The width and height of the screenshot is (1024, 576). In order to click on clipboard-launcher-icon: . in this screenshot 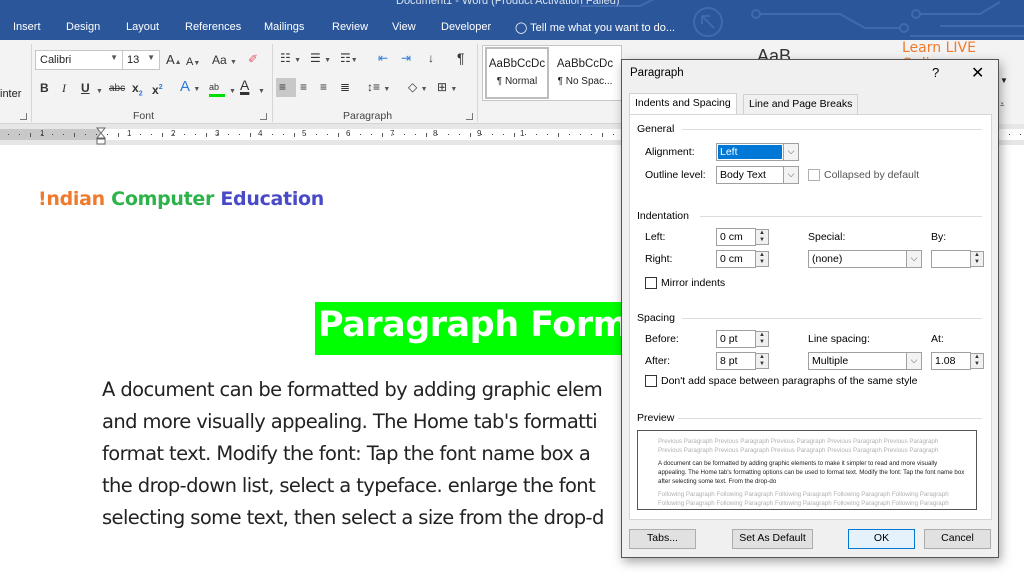, I will do `click(23, 116)`.